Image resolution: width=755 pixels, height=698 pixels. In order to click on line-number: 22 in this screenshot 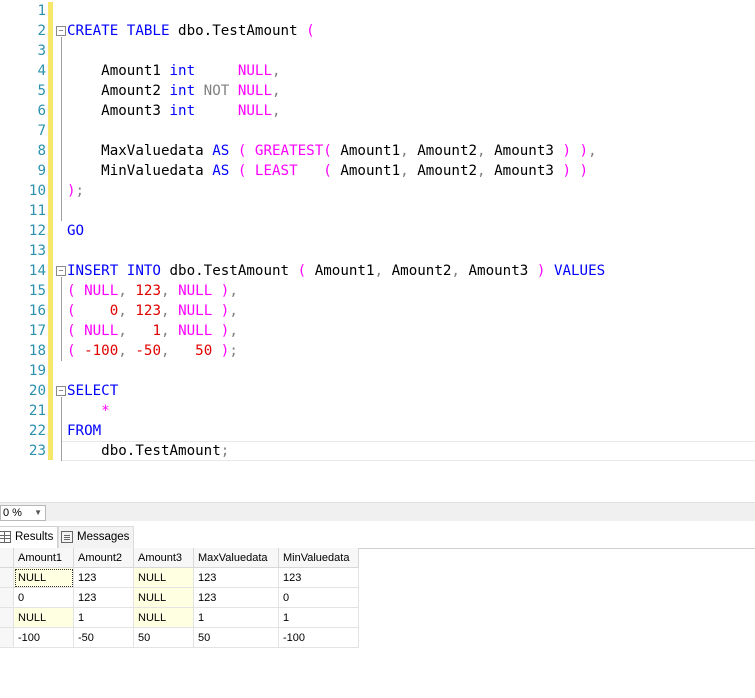, I will do `click(37, 431)`.